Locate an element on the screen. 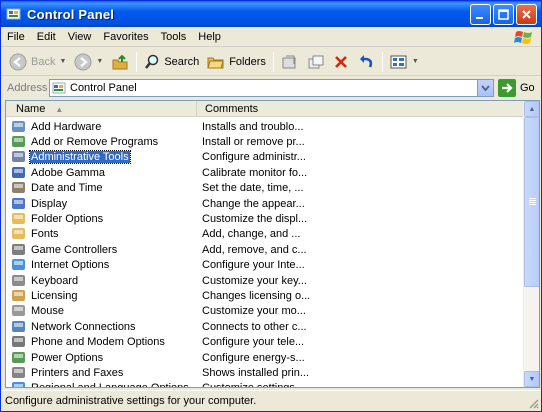 The image size is (542, 412). column-comments-label: Comments is located at coordinates (232, 109).